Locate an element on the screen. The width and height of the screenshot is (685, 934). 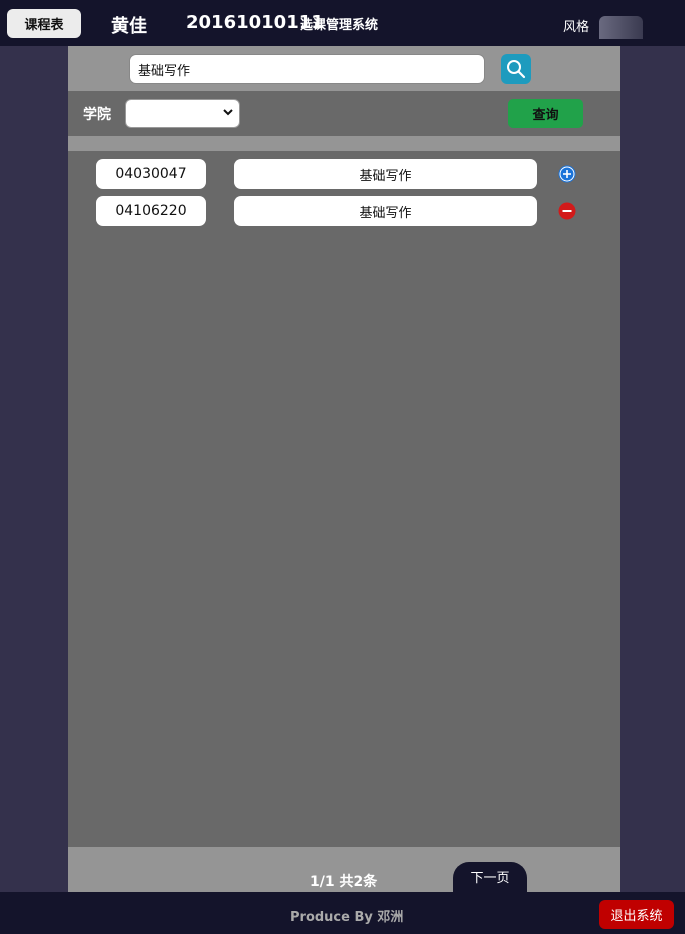
course-row: 04106220 基础写作 is located at coordinates (344, 211).